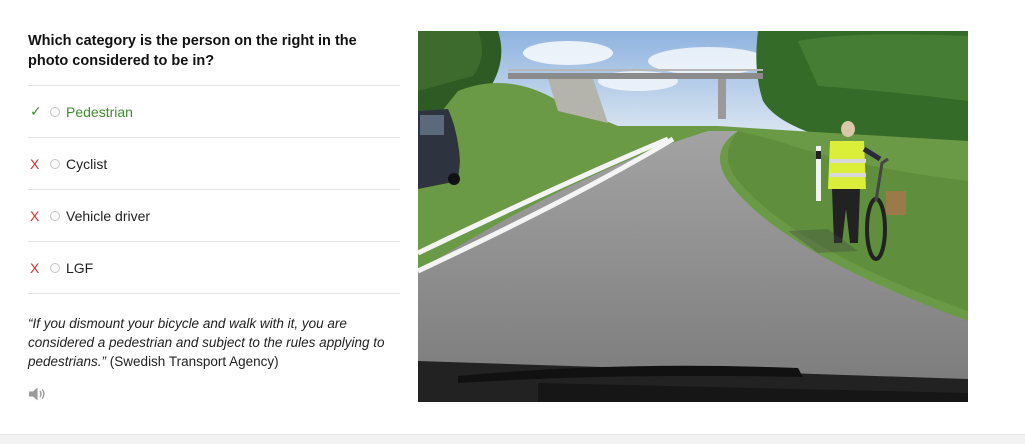 This screenshot has width=1025, height=444. Describe the element at coordinates (36, 111) in the screenshot. I see `checkmark-icon: ✓` at that location.